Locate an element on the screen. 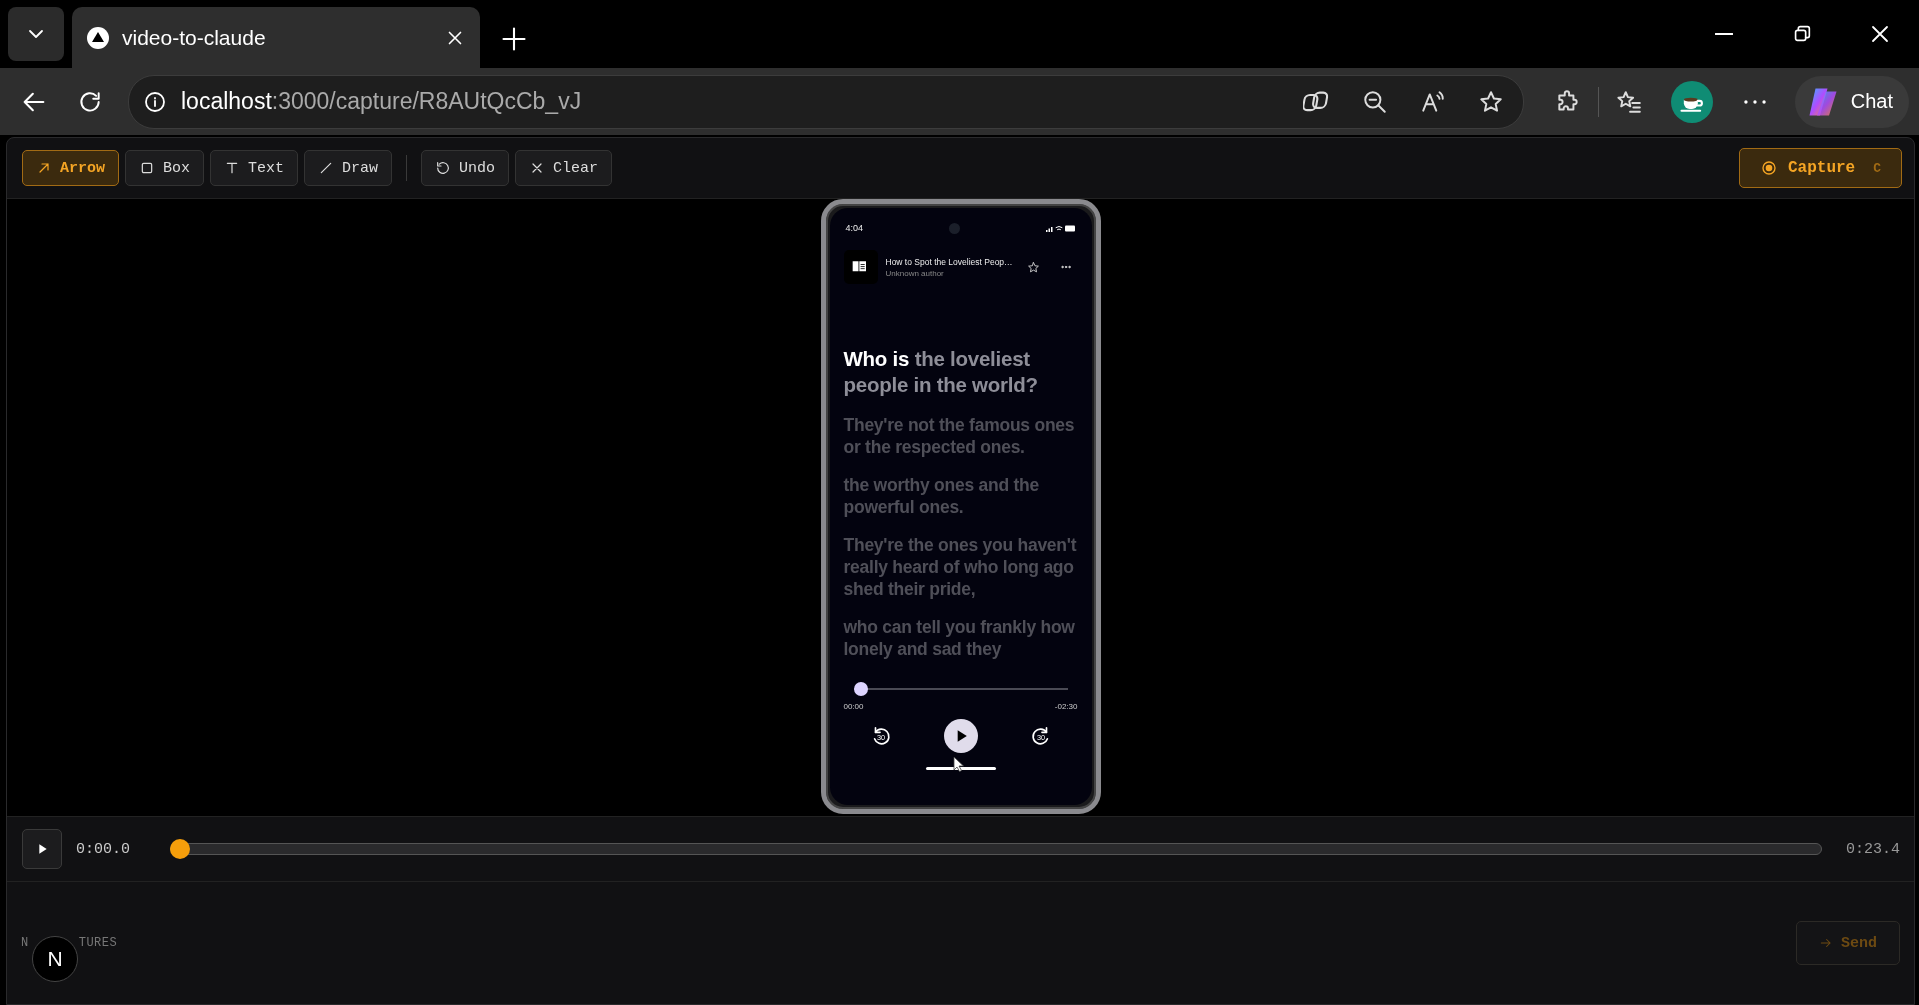 Image resolution: width=1919 pixels, height=1005 pixels. current-time: 0:00.0 is located at coordinates (103, 849).